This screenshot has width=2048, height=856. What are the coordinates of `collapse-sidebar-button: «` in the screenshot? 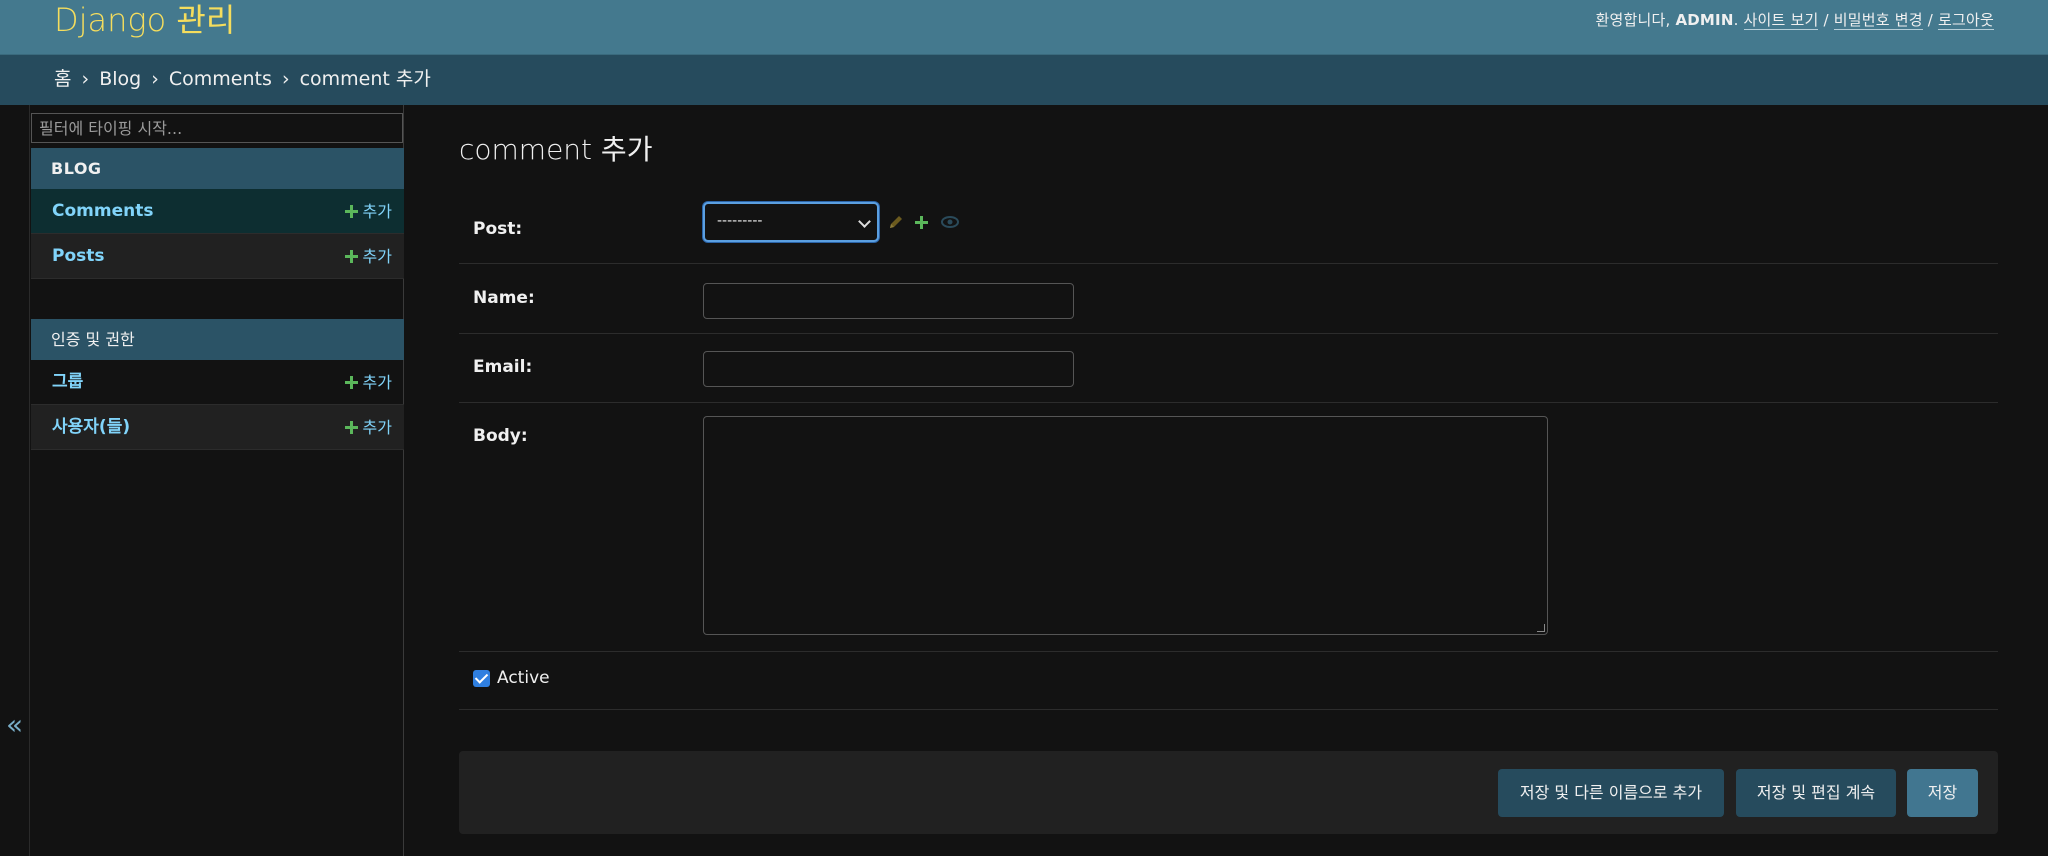 It's located at (14, 725).